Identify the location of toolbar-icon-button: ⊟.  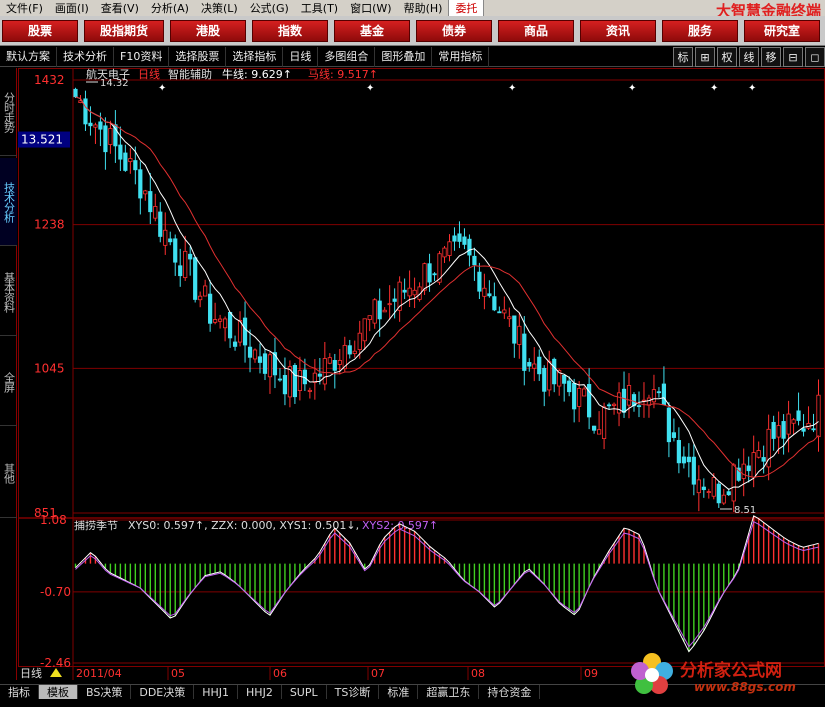
(793, 56).